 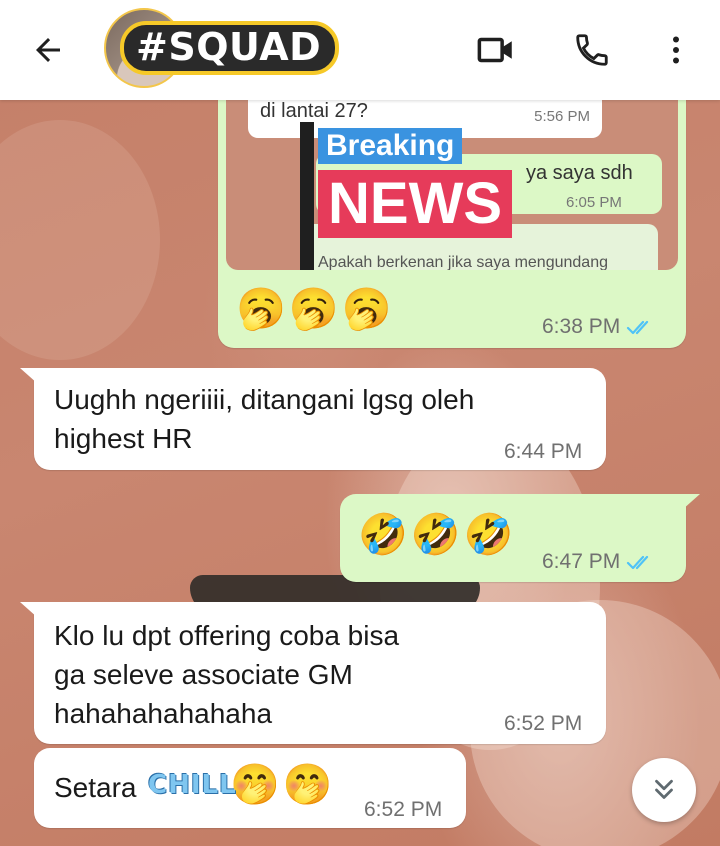 I want to click on news-label: NEWS, so click(x=415, y=204).